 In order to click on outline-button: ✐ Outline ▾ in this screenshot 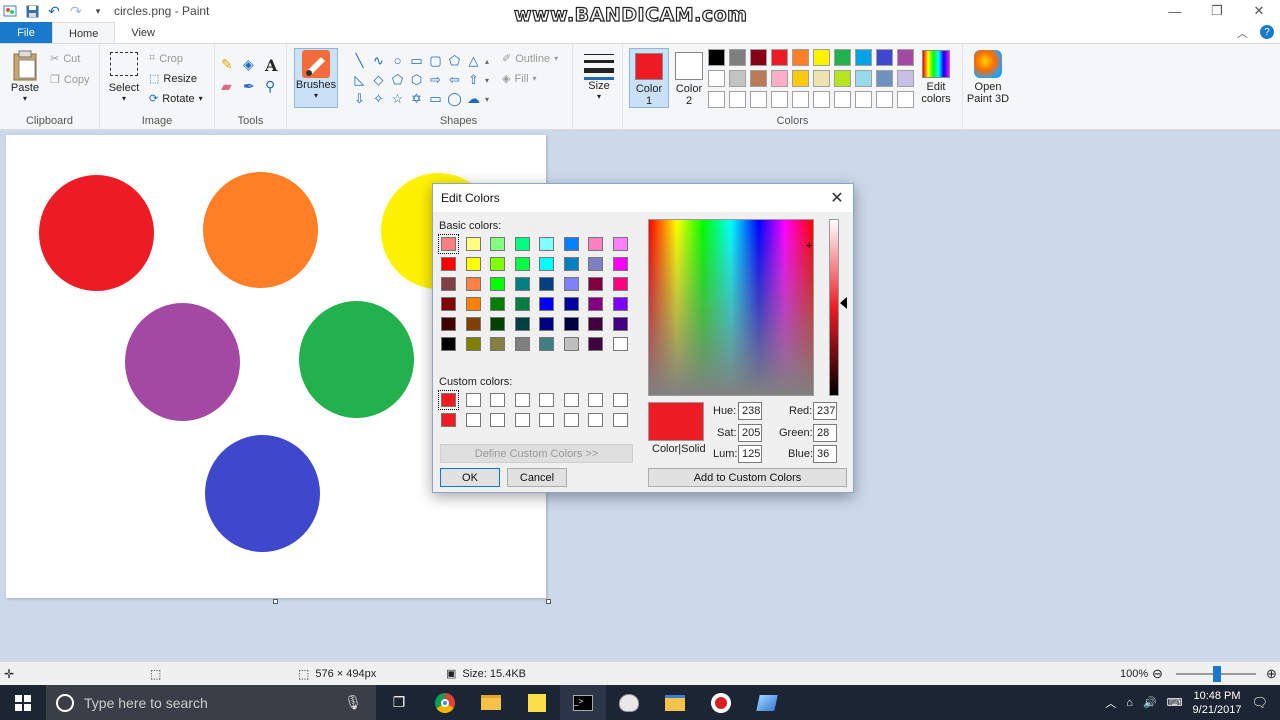, I will do `click(530, 59)`.